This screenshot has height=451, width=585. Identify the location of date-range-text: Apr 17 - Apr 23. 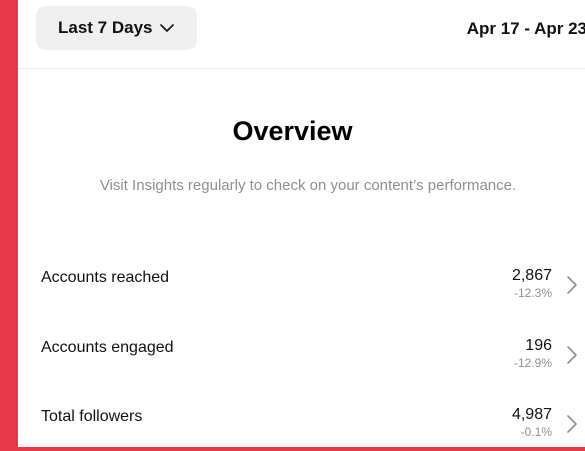
(525, 28).